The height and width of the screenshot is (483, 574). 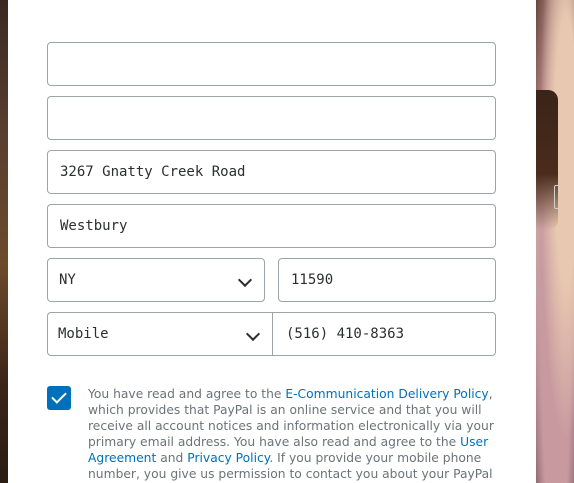 I want to click on phone-group: Mobile (516) 410-8363, so click(x=271, y=334).